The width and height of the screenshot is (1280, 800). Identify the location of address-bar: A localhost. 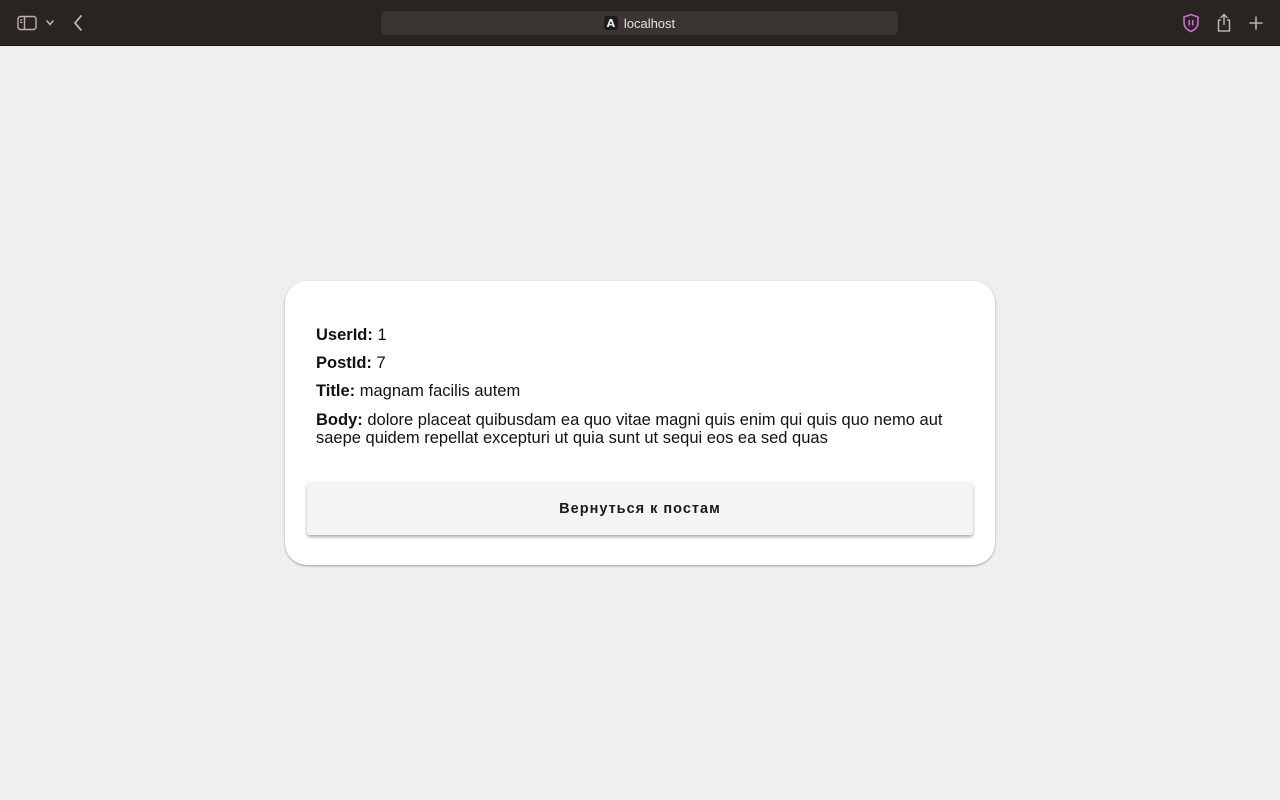
(639, 23).